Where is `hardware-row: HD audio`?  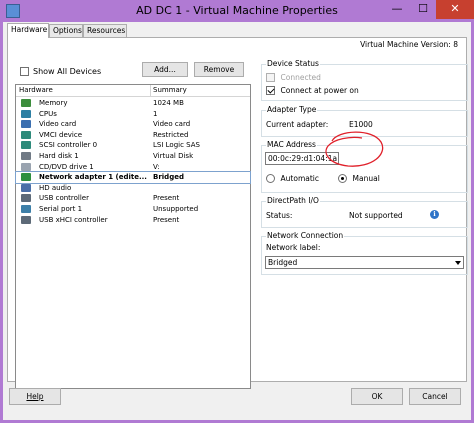
hardware-row: HD audio is located at coordinates (133, 188).